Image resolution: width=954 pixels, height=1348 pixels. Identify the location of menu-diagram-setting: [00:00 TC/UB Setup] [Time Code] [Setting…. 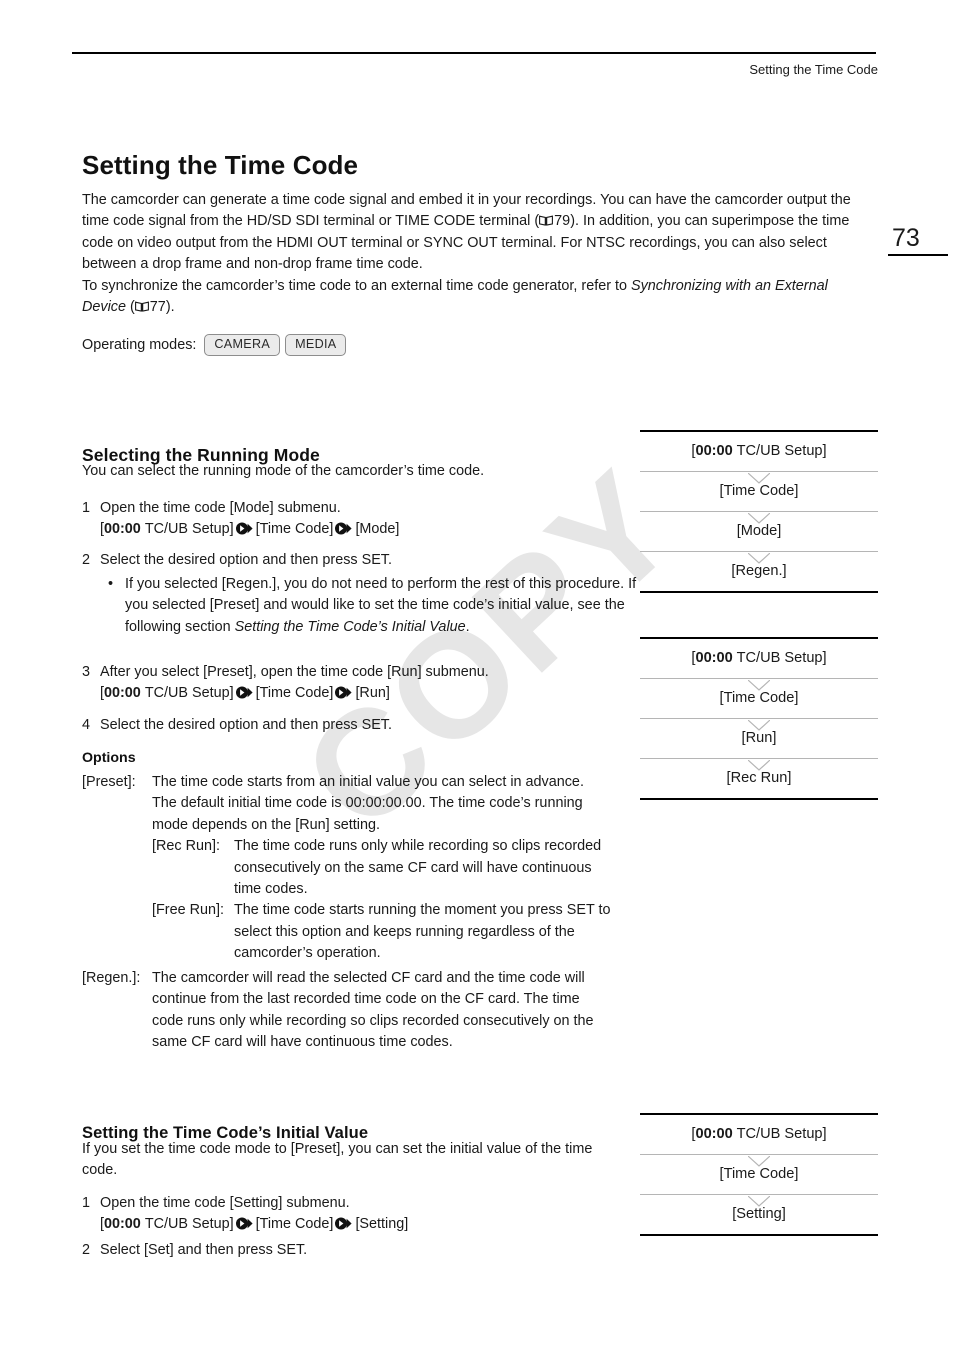
(759, 1174).